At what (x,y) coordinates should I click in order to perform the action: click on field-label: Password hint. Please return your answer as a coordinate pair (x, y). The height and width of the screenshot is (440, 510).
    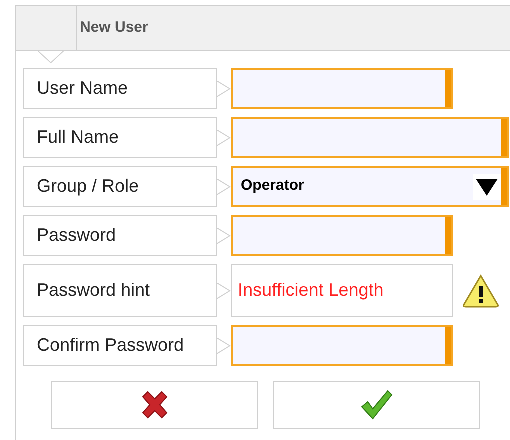
    Looking at the image, I should click on (120, 290).